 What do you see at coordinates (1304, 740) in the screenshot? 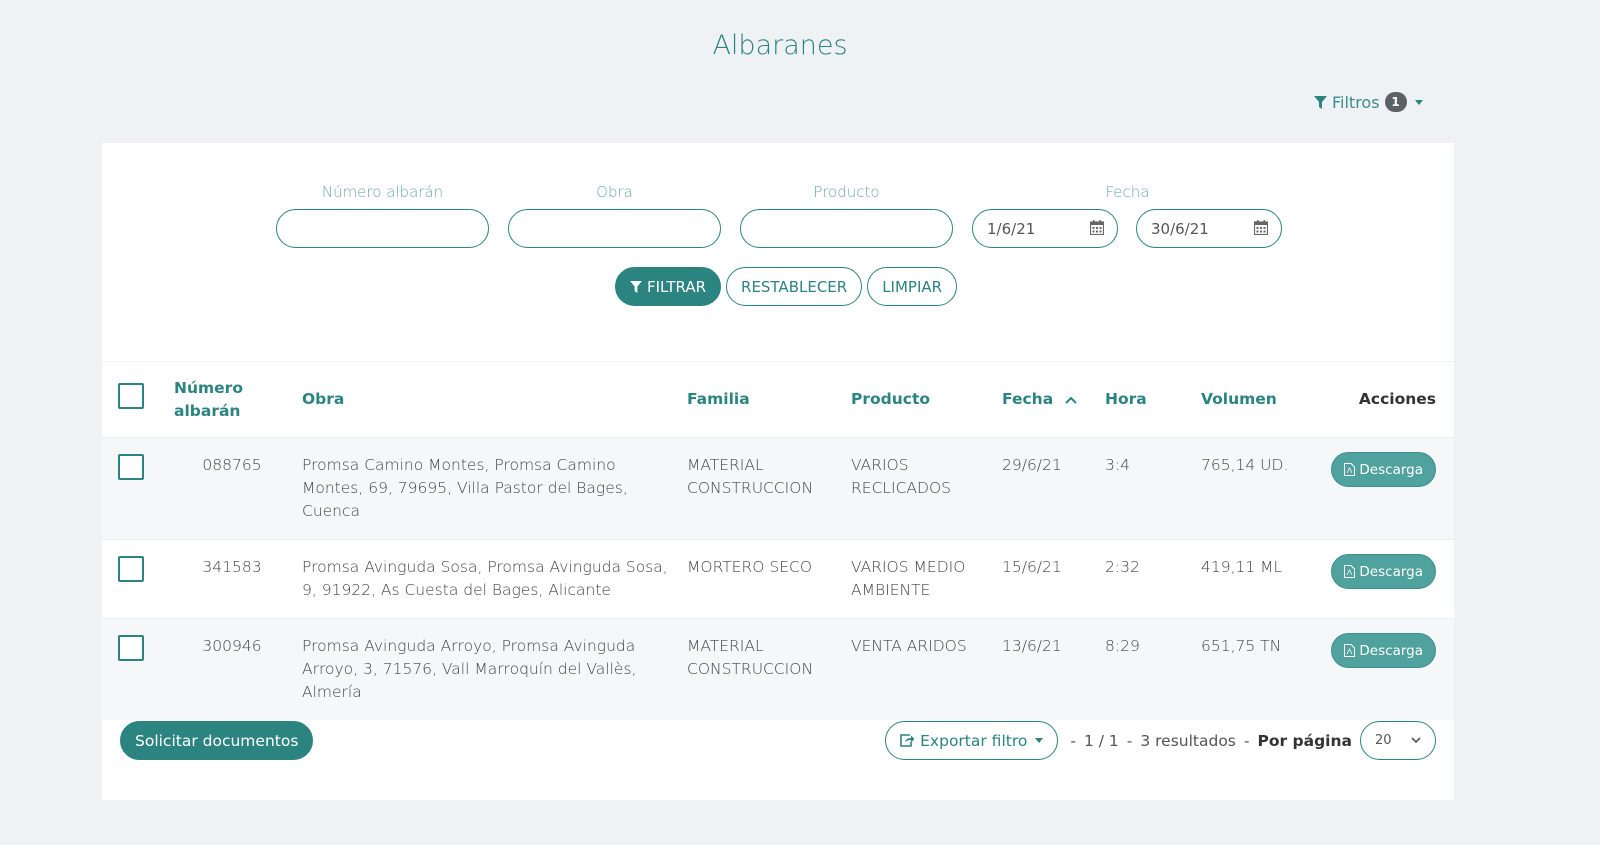
I see `per-page-label: Por página` at bounding box center [1304, 740].